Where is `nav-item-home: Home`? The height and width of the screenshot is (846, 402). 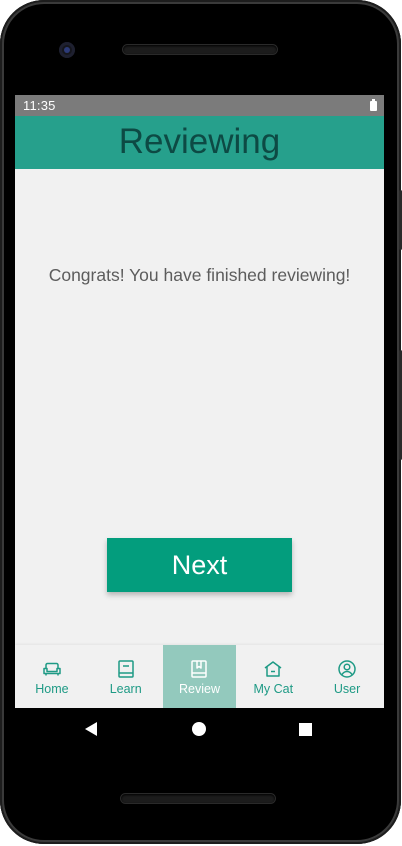
nav-item-home: Home is located at coordinates (52, 676).